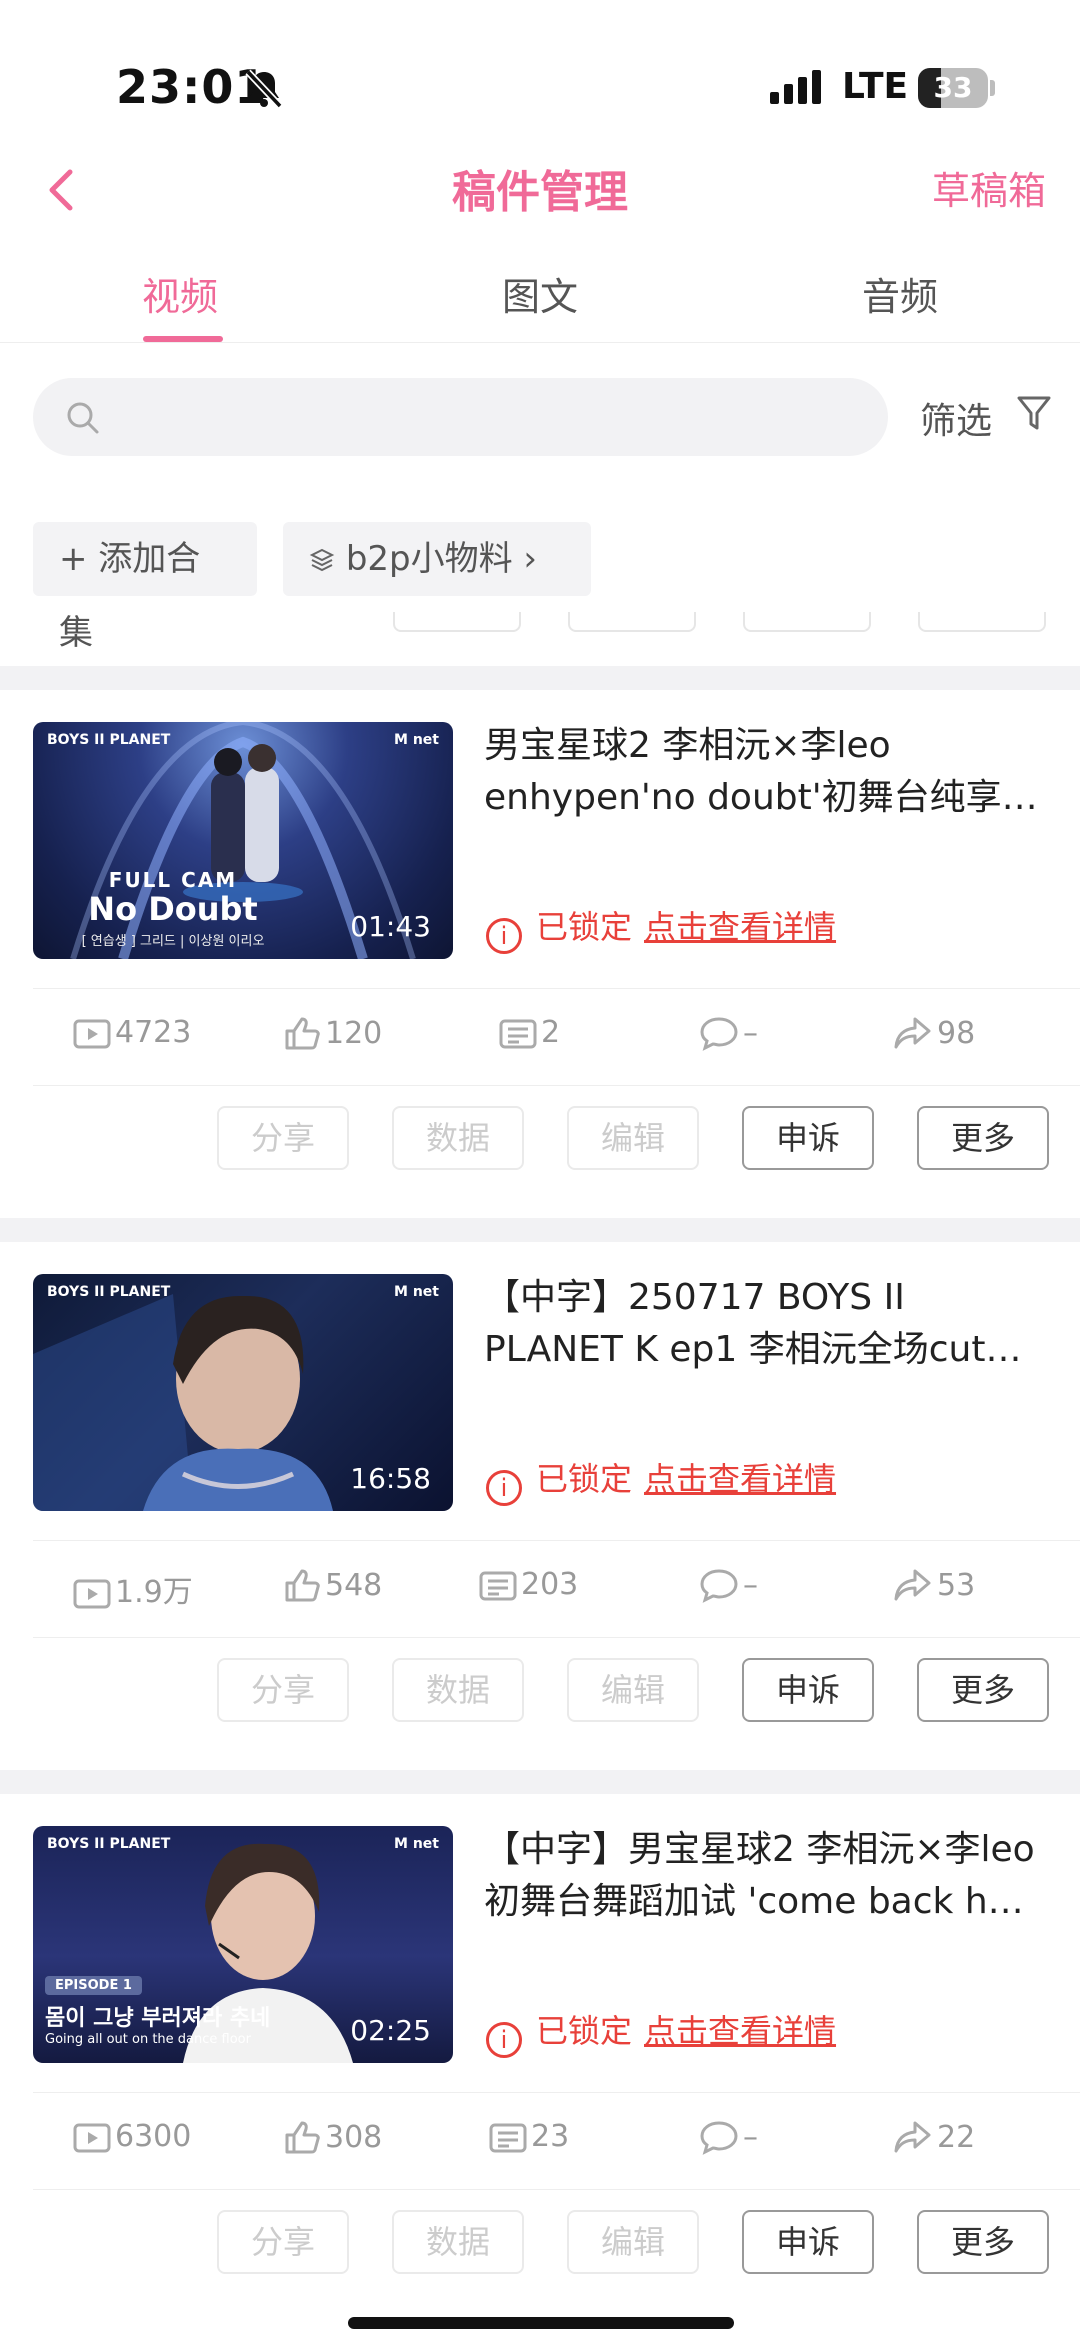 This screenshot has height=2348, width=1080. I want to click on shares-count: 98, so click(956, 1033).